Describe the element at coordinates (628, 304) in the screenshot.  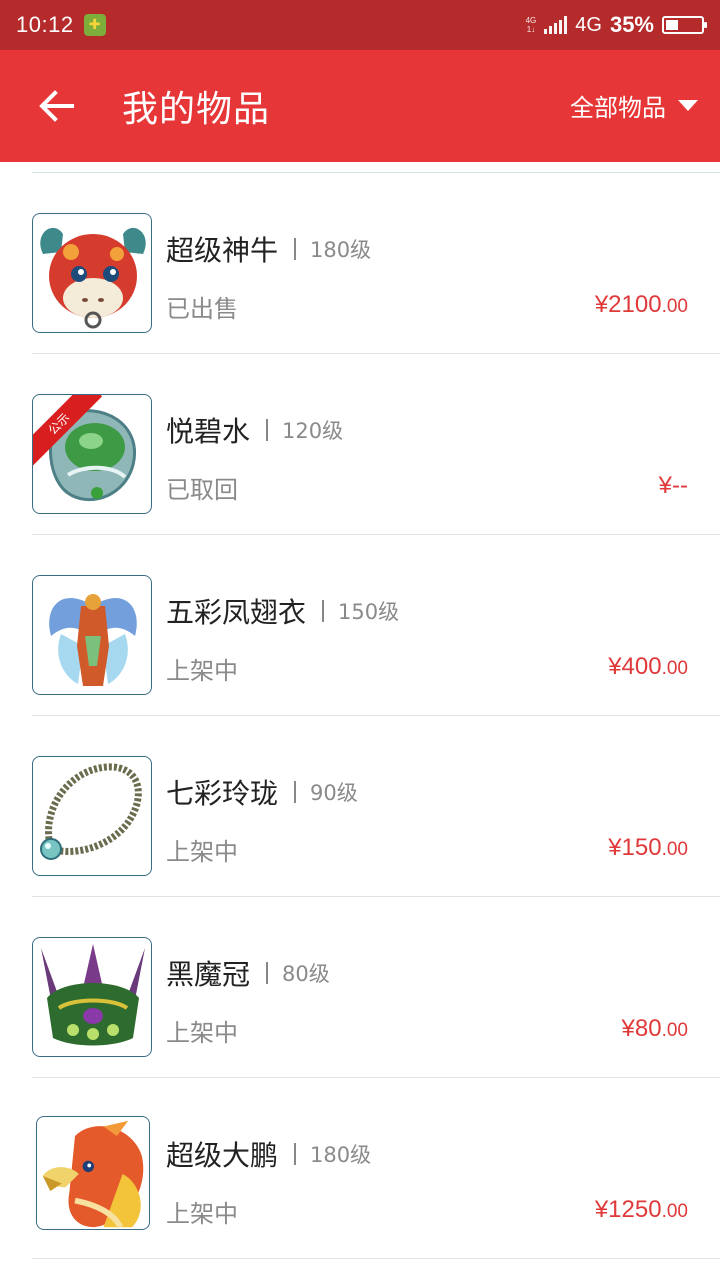
I see `price-main: ¥2100` at that location.